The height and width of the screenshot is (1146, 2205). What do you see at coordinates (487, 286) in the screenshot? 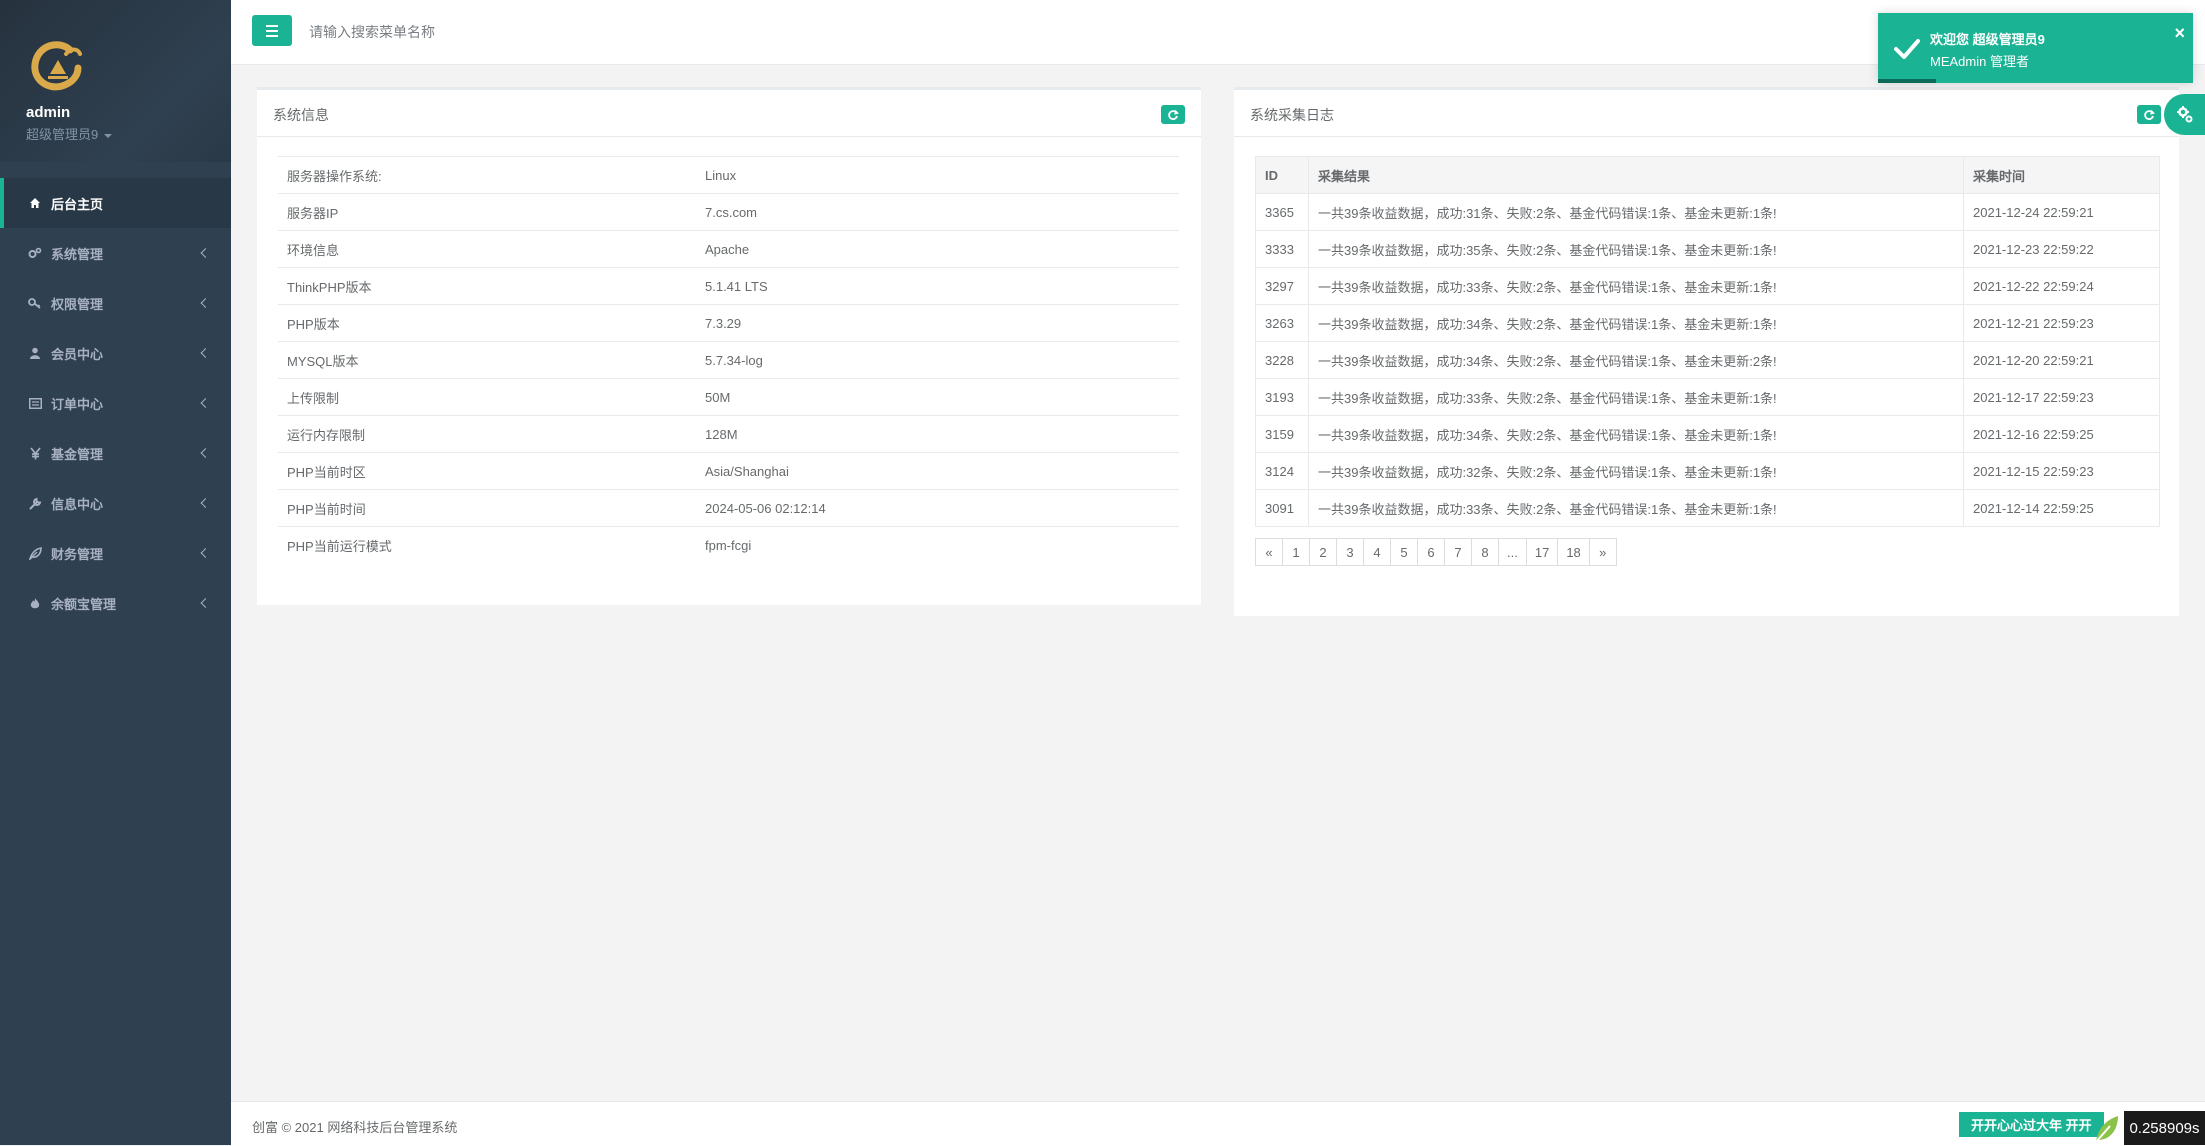
I see `info-label: ThinkPHP版本` at bounding box center [487, 286].